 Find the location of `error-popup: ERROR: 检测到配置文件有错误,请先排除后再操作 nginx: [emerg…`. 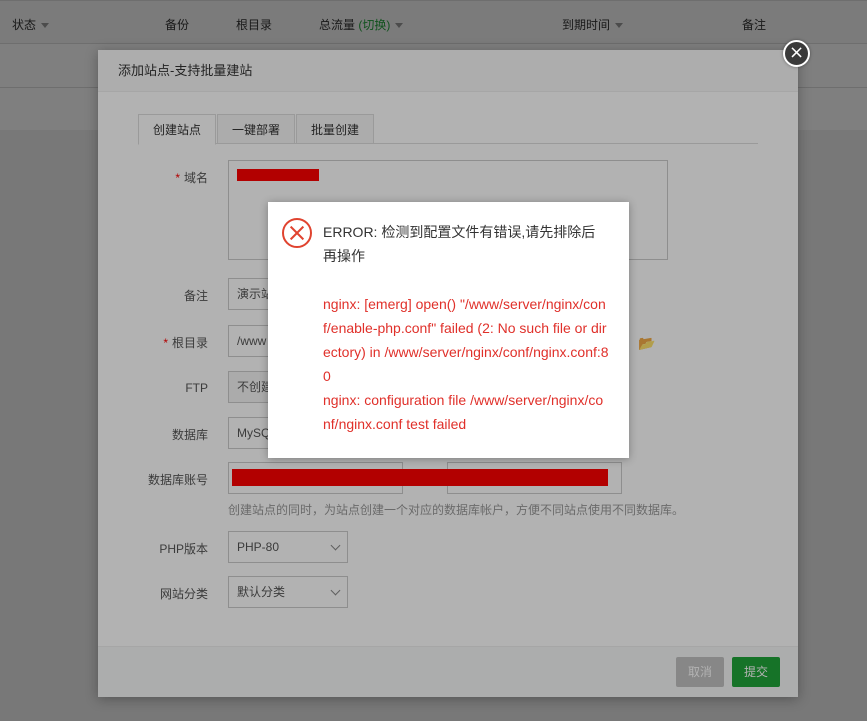

error-popup: ERROR: 检测到配置文件有错误,请先排除后再操作 nginx: [emerg… is located at coordinates (448, 330).